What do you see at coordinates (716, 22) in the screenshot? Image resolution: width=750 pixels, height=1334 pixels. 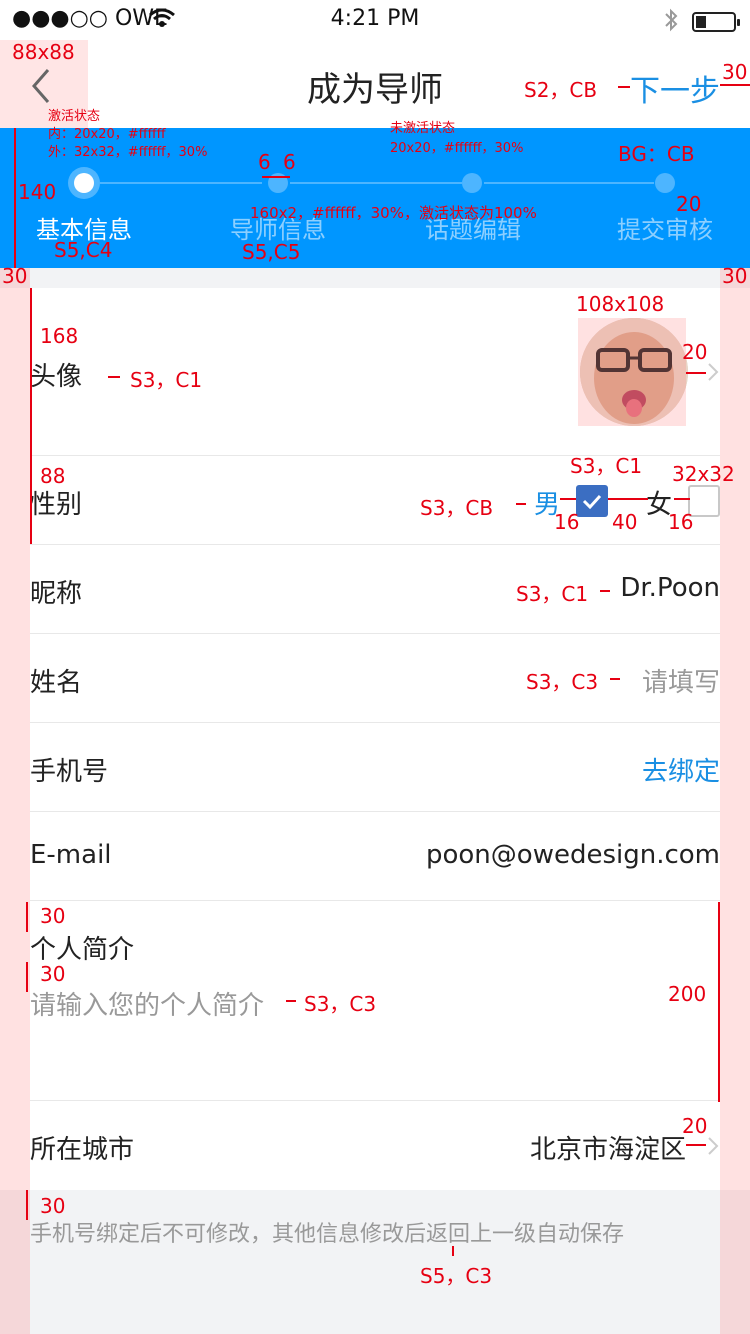 I see `battery-icon` at bounding box center [716, 22].